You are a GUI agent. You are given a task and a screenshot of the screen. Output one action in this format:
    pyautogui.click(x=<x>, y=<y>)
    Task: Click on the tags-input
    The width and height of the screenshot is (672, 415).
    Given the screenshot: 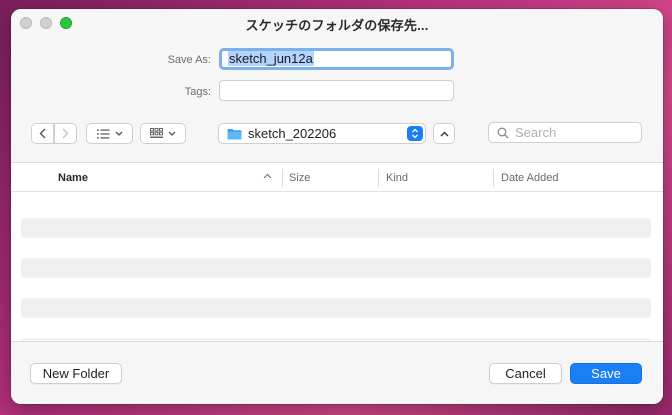 What is the action you would take?
    pyautogui.click(x=336, y=90)
    